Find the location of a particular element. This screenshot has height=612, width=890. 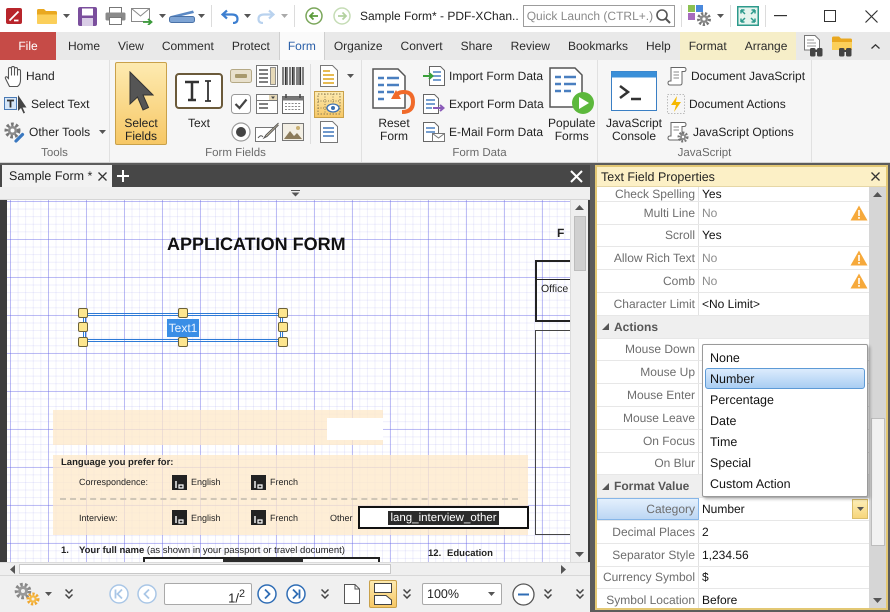

combo-box-icon is located at coordinates (267, 104).